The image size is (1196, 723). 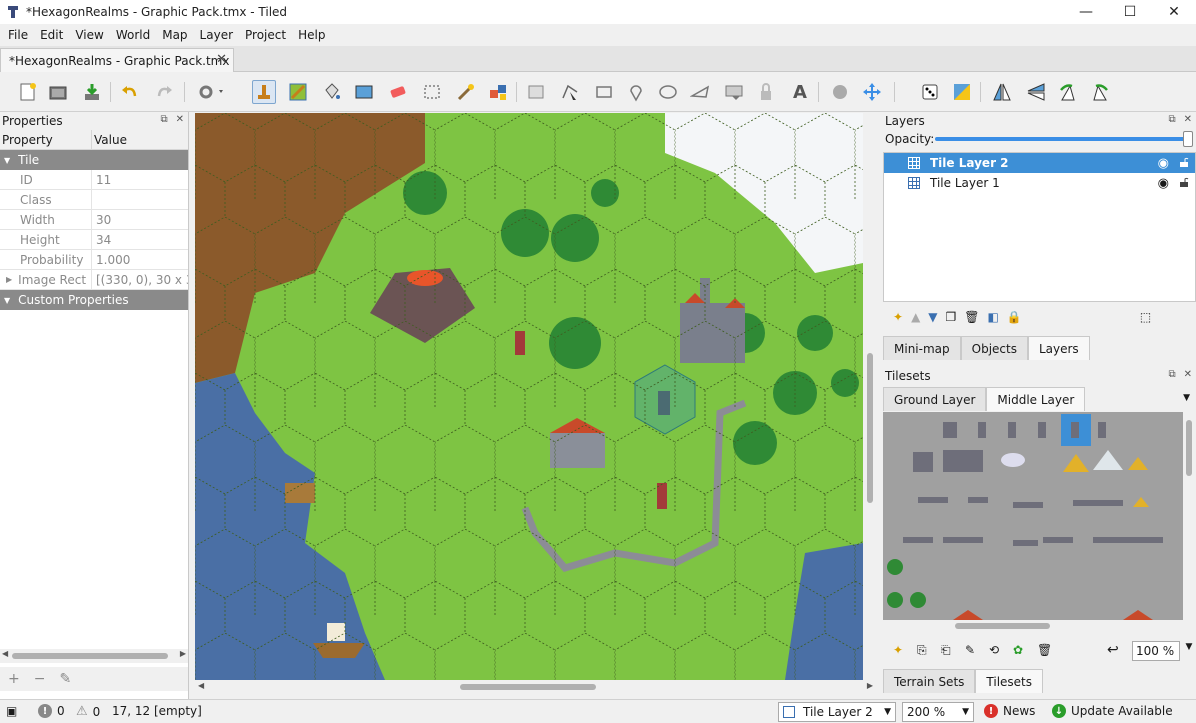 What do you see at coordinates (636, 92) in the screenshot?
I see `insert-point-icon` at bounding box center [636, 92].